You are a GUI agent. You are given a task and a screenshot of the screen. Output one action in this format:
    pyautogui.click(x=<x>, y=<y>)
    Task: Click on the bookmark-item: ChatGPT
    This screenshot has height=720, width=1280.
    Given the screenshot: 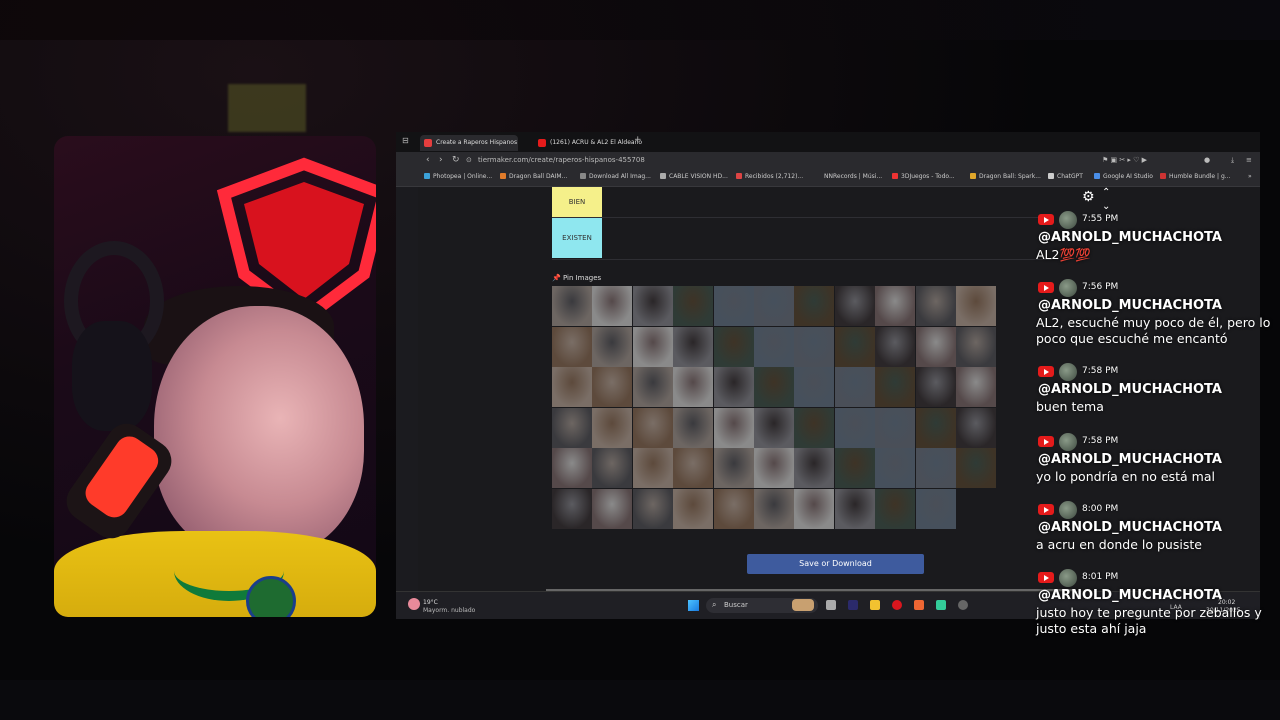 What is the action you would take?
    pyautogui.click(x=1065, y=176)
    